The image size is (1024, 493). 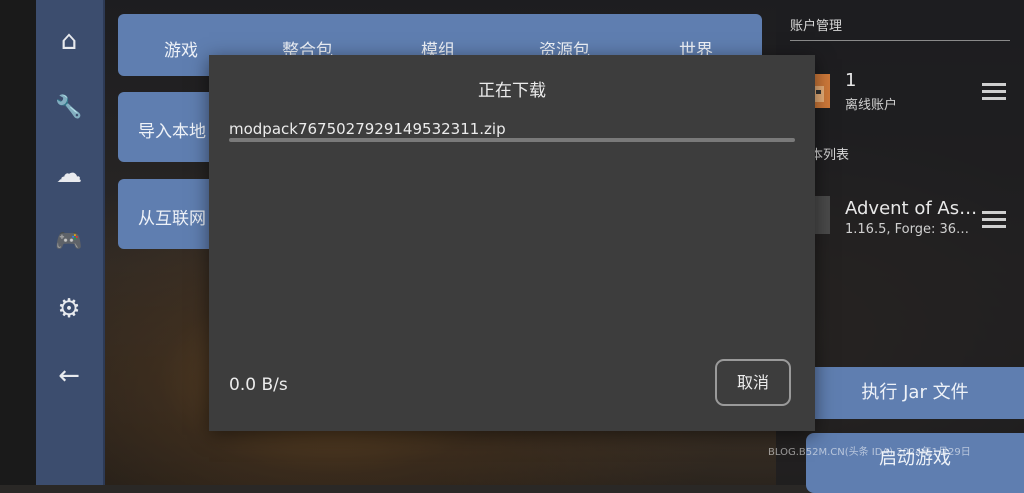 What do you see at coordinates (915, 393) in the screenshot?
I see `run-jar-button: 执行 Jar 文件` at bounding box center [915, 393].